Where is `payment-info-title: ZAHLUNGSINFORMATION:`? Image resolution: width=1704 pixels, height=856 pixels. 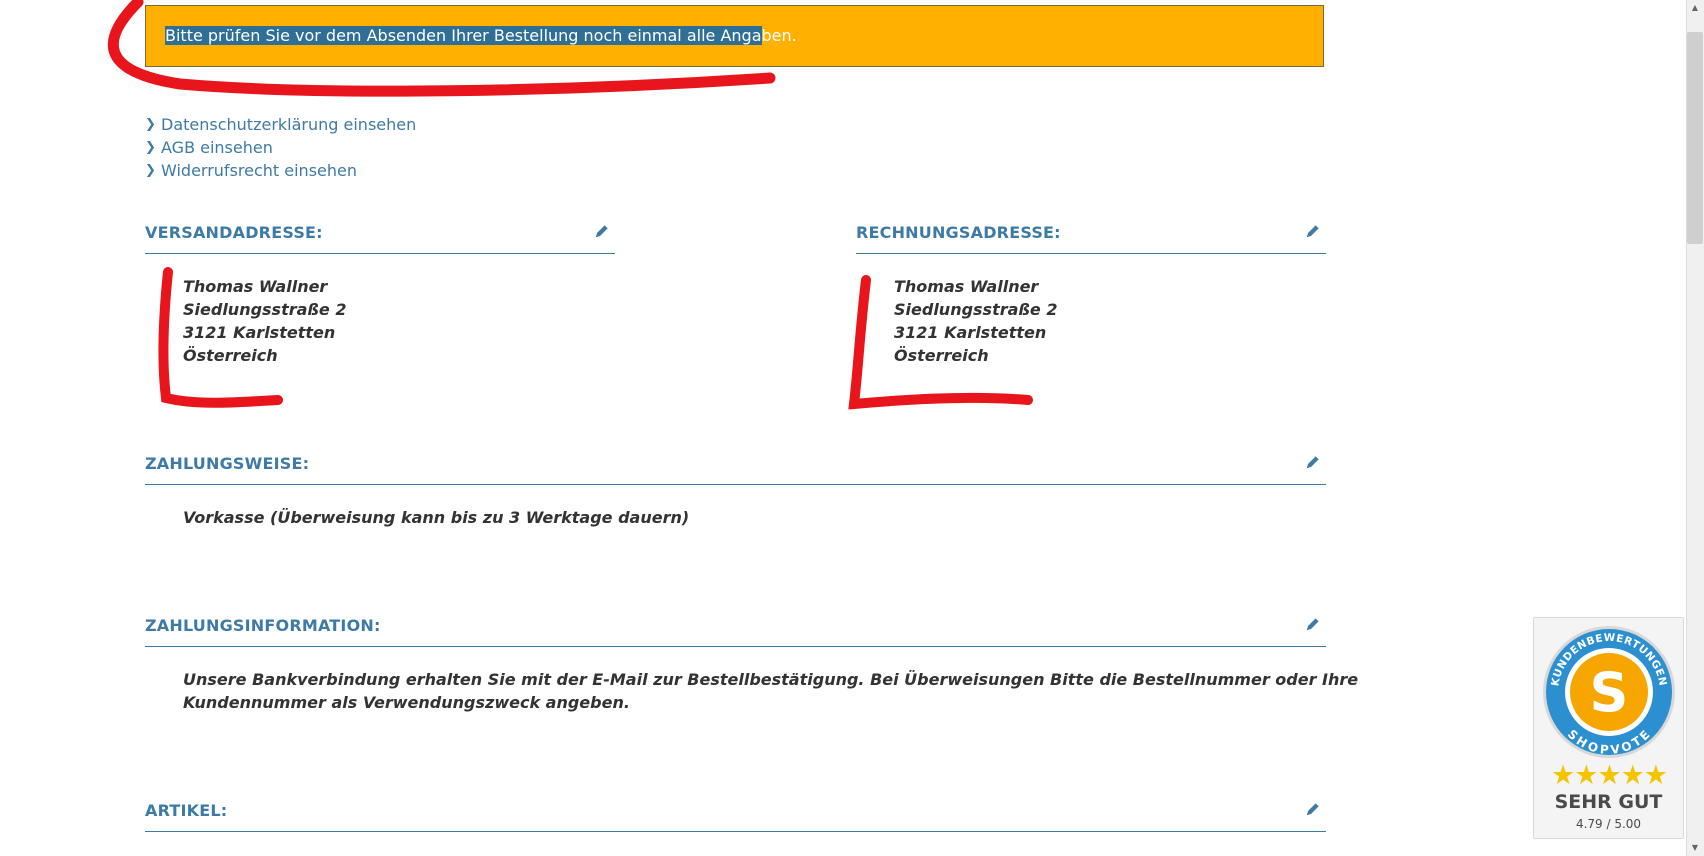
payment-info-title: ZAHLUNGSINFORMATION: is located at coordinates (263, 625).